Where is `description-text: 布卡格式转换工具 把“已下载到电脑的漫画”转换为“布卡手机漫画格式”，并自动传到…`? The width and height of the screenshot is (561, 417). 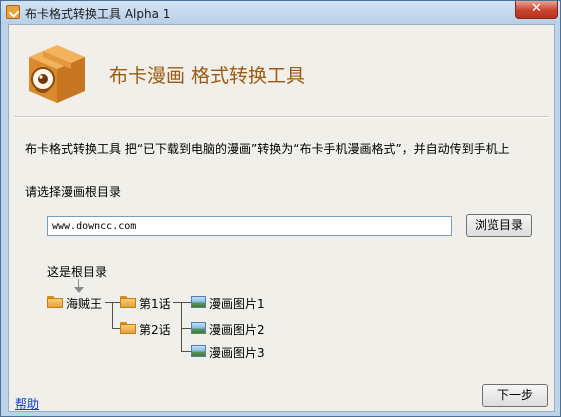 description-text: 布卡格式转换工具 把“已下载到电脑的漫画”转换为“布卡手机漫画格式”，并自动传到… is located at coordinates (267, 149).